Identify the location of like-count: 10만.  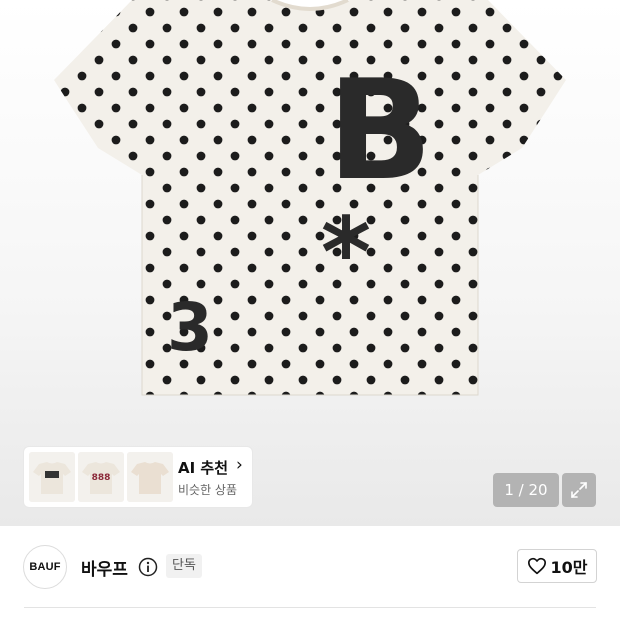
(569, 567).